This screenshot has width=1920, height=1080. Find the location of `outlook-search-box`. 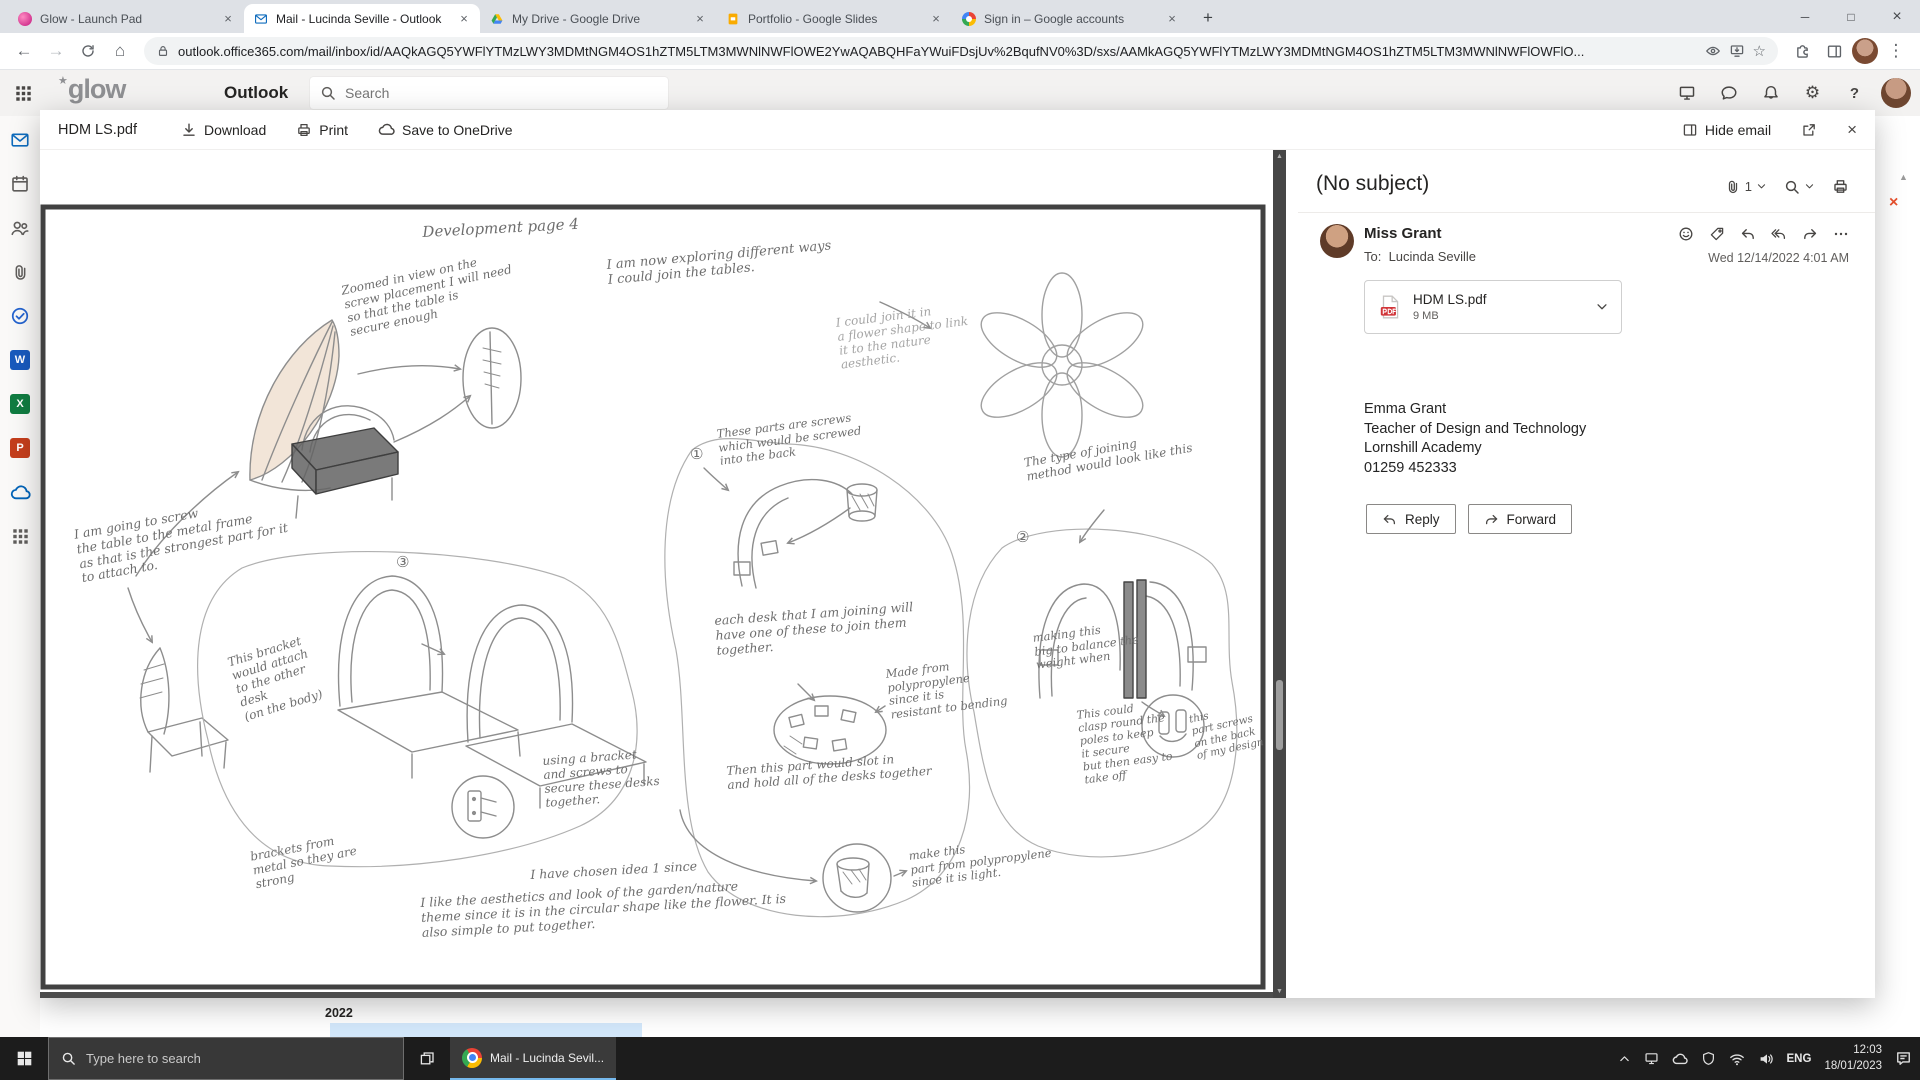

outlook-search-box is located at coordinates (489, 93).